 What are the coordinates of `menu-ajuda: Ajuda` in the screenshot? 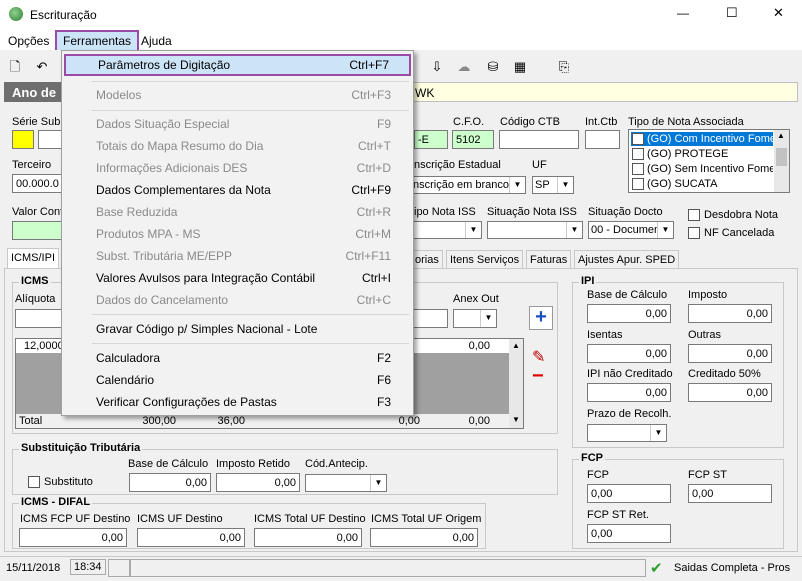 It's located at (156, 41).